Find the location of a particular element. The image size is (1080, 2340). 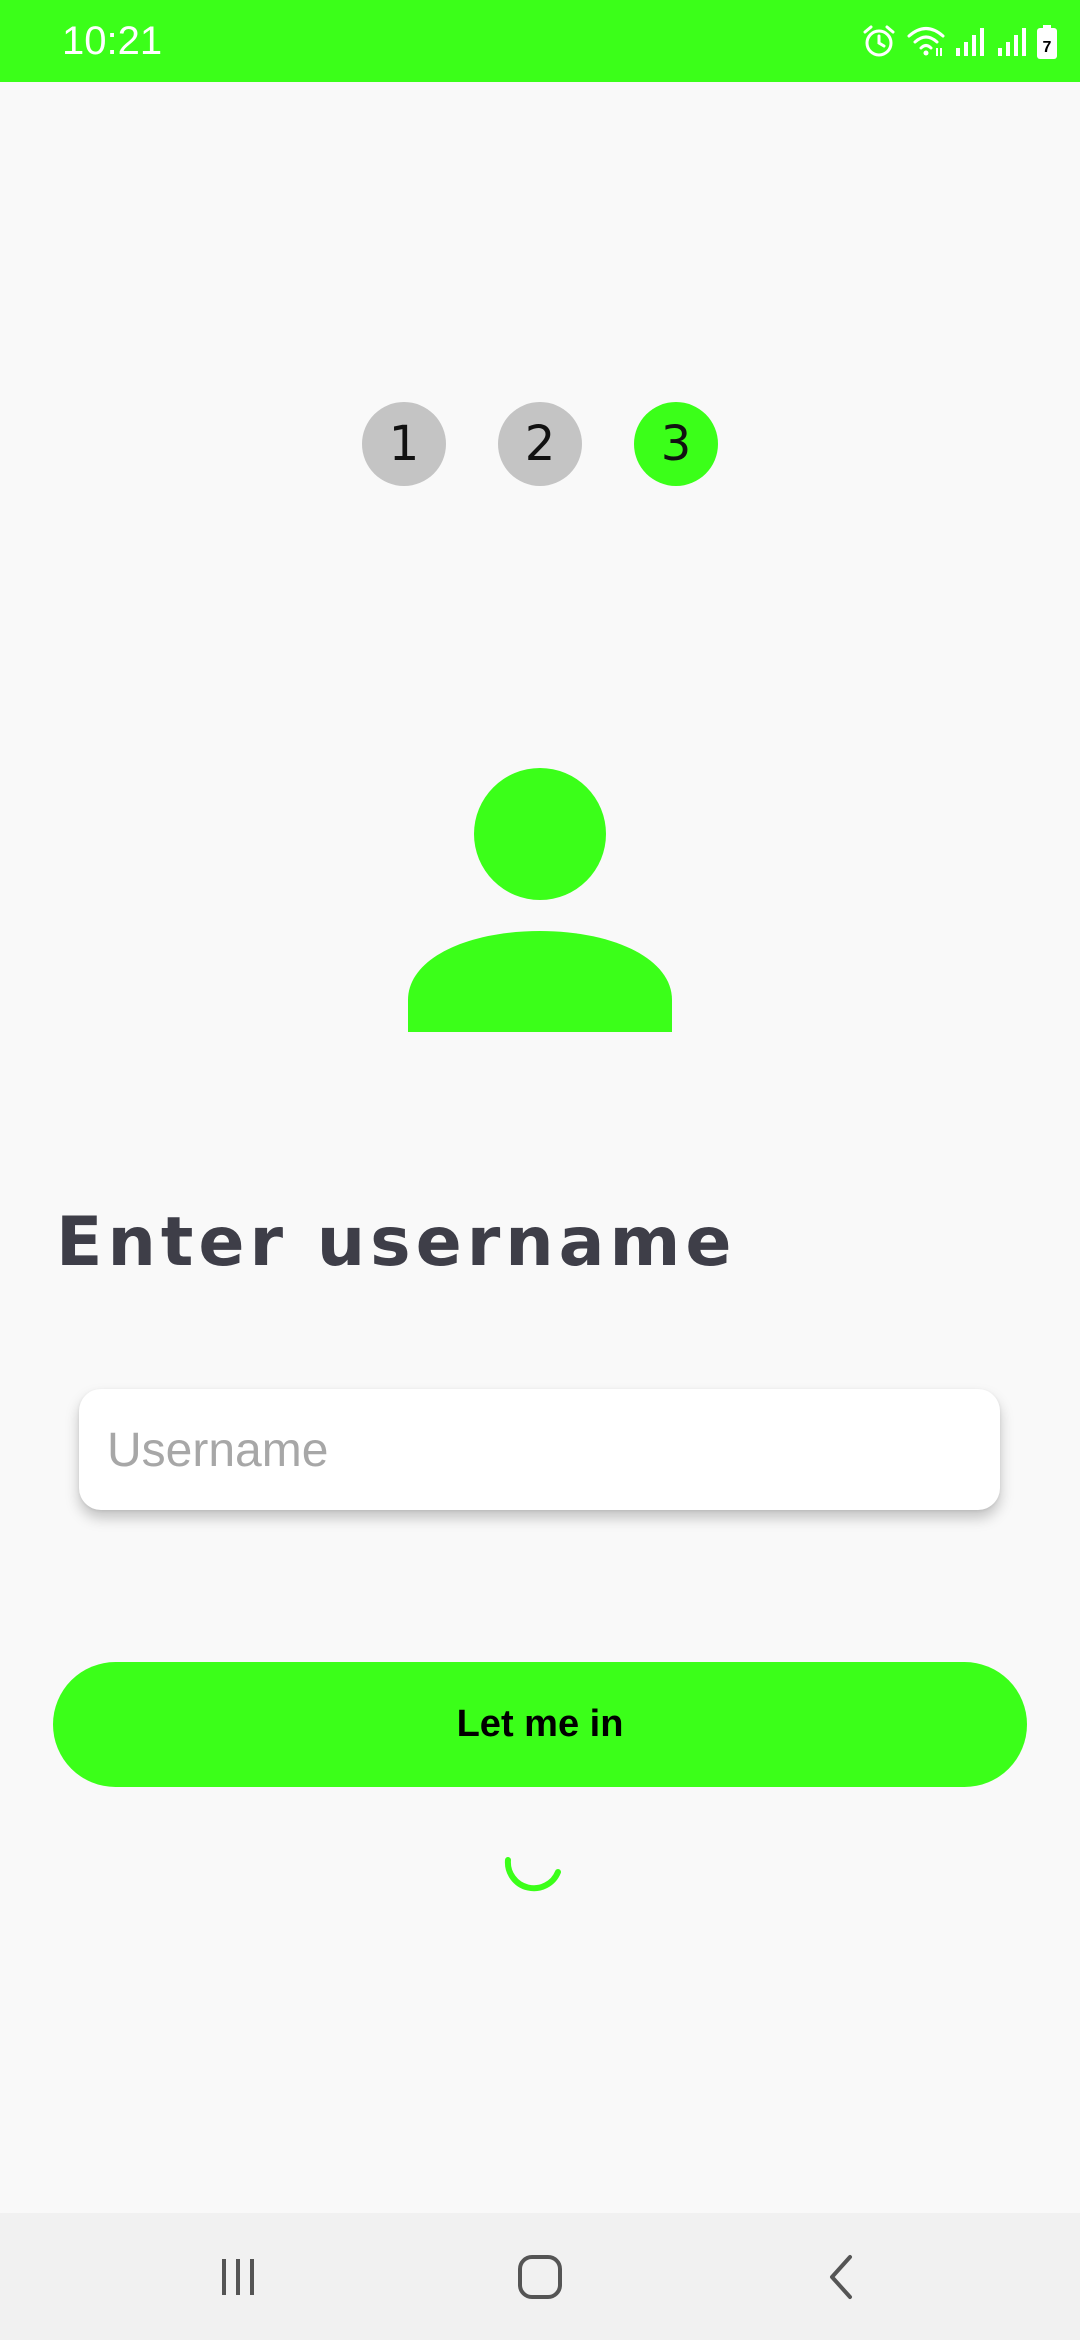

page-title: Enter username is located at coordinates (396, 1242).